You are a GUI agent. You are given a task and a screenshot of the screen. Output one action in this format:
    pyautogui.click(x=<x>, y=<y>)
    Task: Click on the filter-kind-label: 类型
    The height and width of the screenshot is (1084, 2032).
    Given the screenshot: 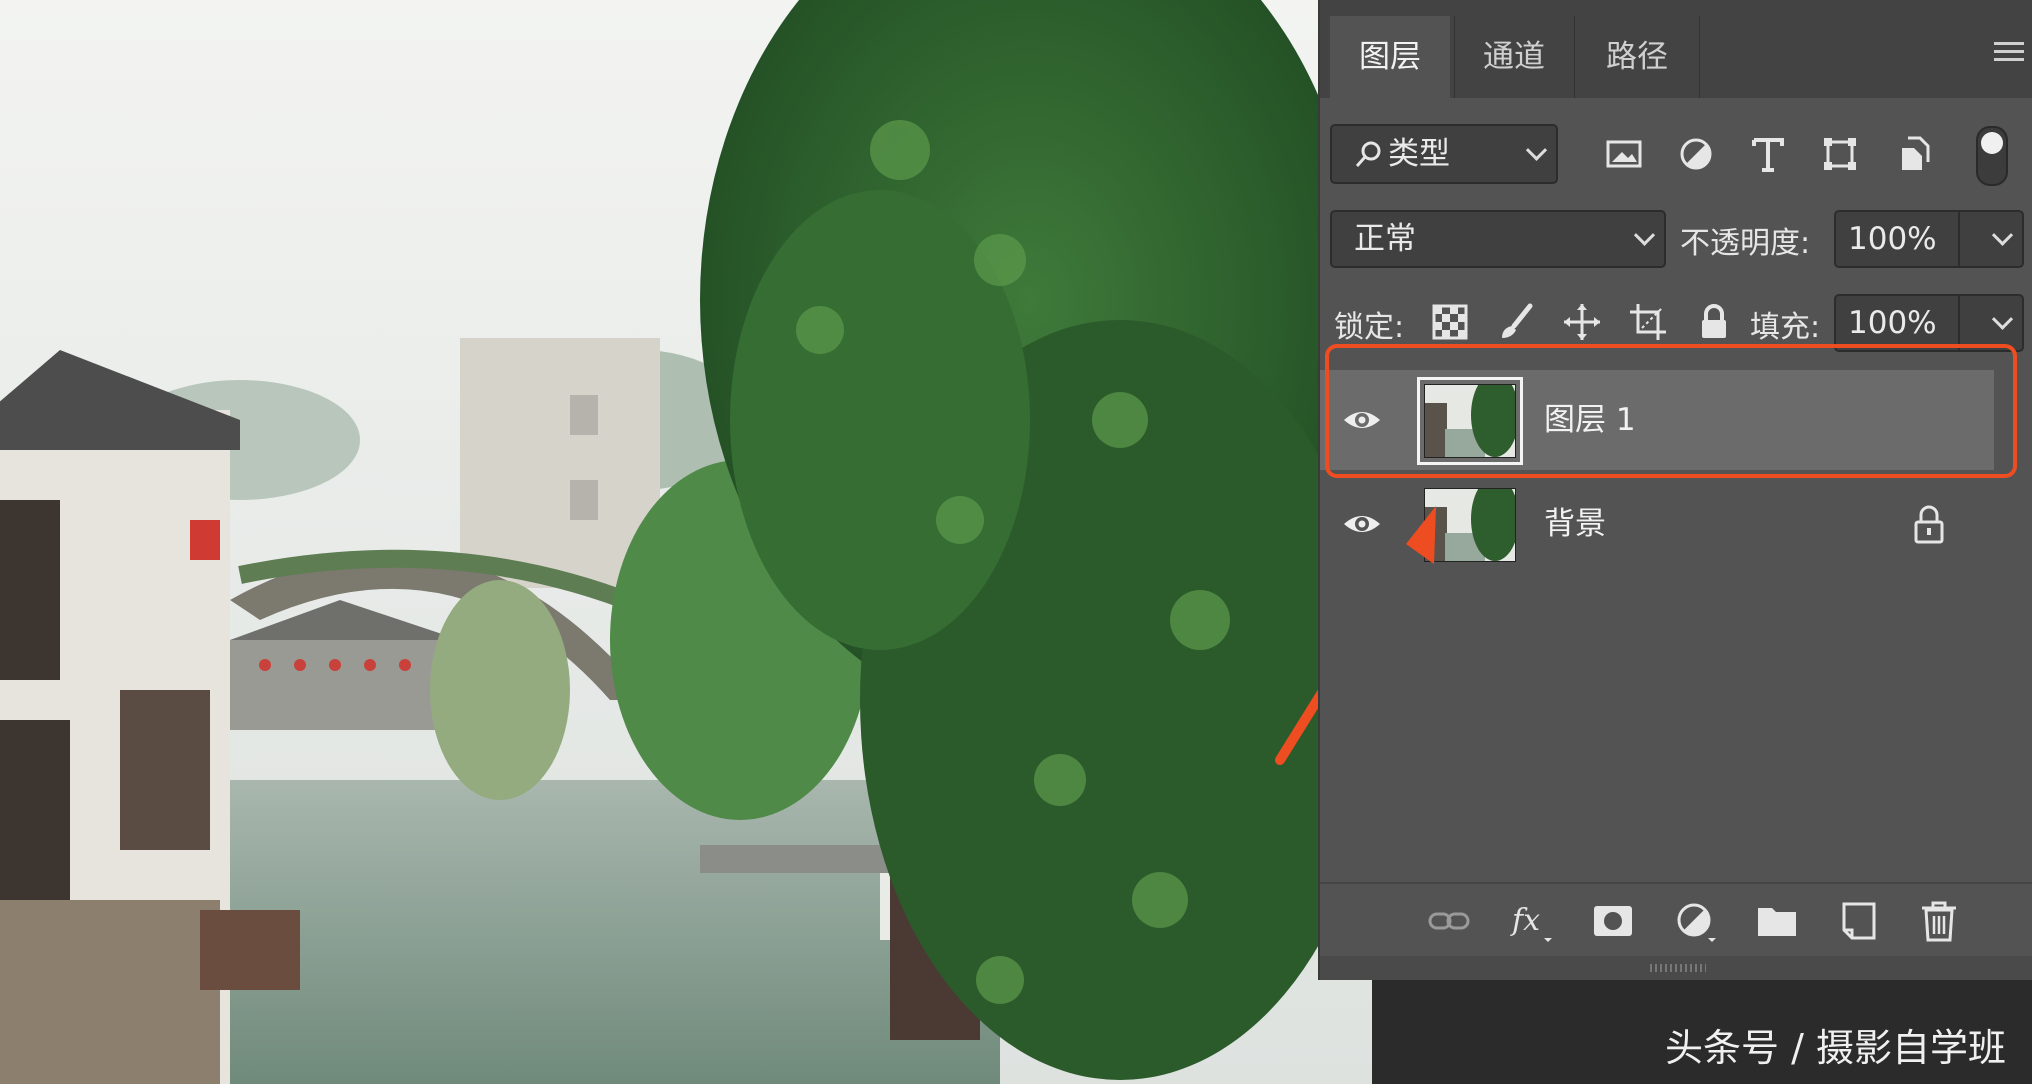 What is the action you would take?
    pyautogui.click(x=1419, y=154)
    